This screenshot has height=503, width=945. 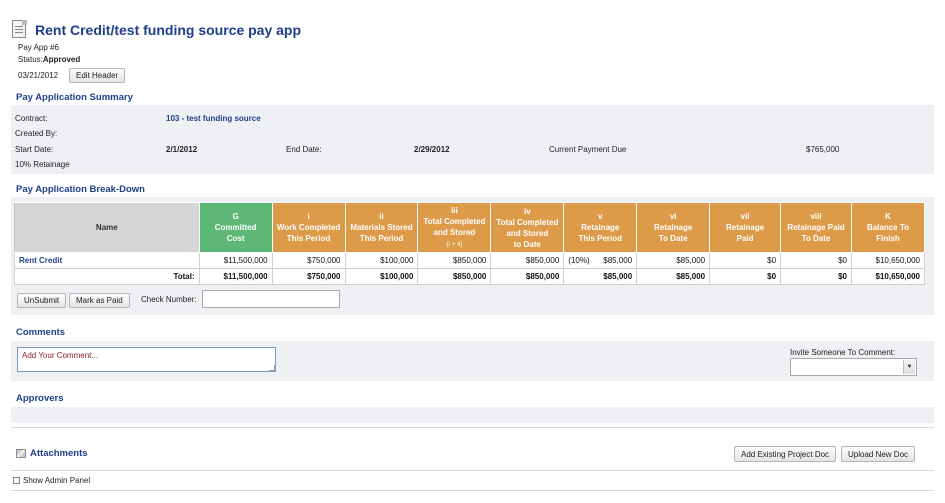 I want to click on column-header-balance-to-finish: K Balance To Finish, so click(x=888, y=227).